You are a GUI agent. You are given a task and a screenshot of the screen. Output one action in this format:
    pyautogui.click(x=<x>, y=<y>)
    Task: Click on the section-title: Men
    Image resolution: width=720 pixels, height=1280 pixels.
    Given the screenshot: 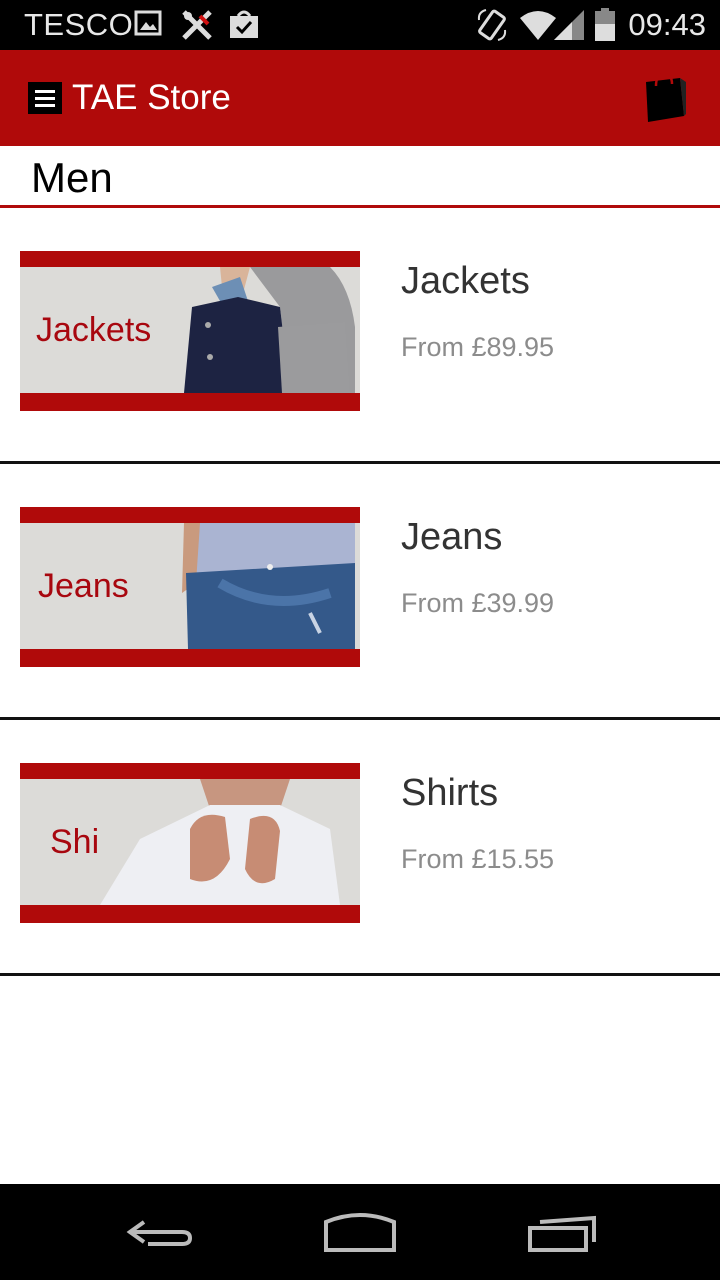 What is the action you would take?
    pyautogui.click(x=72, y=177)
    